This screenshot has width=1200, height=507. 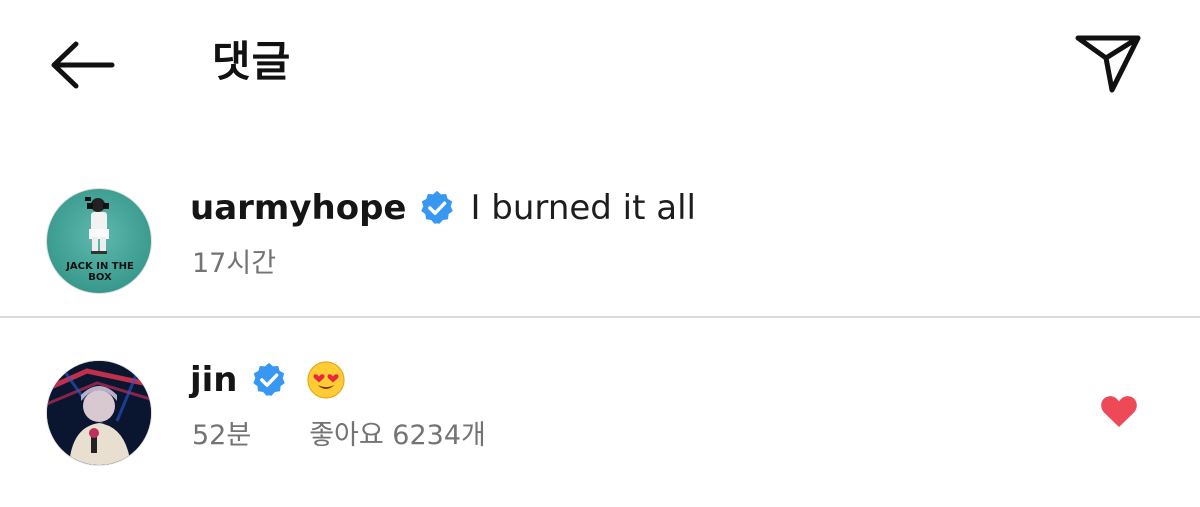 What do you see at coordinates (325, 380) in the screenshot?
I see `heart-eyes-emoji` at bounding box center [325, 380].